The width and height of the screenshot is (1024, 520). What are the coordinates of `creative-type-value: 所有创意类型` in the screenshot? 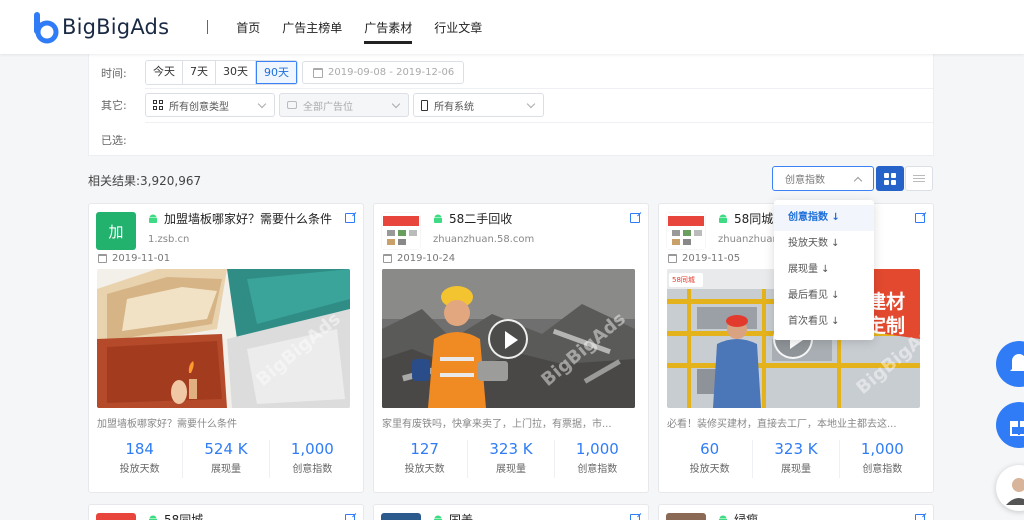 It's located at (199, 107).